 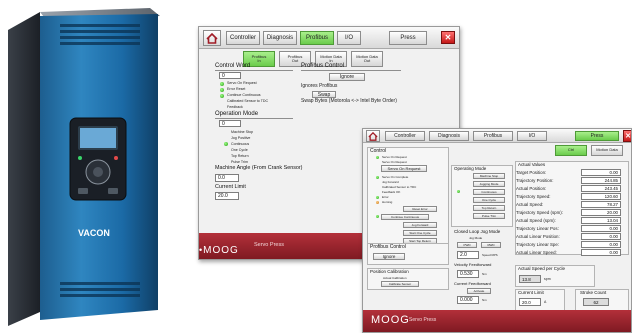 What do you see at coordinates (601, 220) in the screenshot?
I see `row-value: 13.04` at bounding box center [601, 220].